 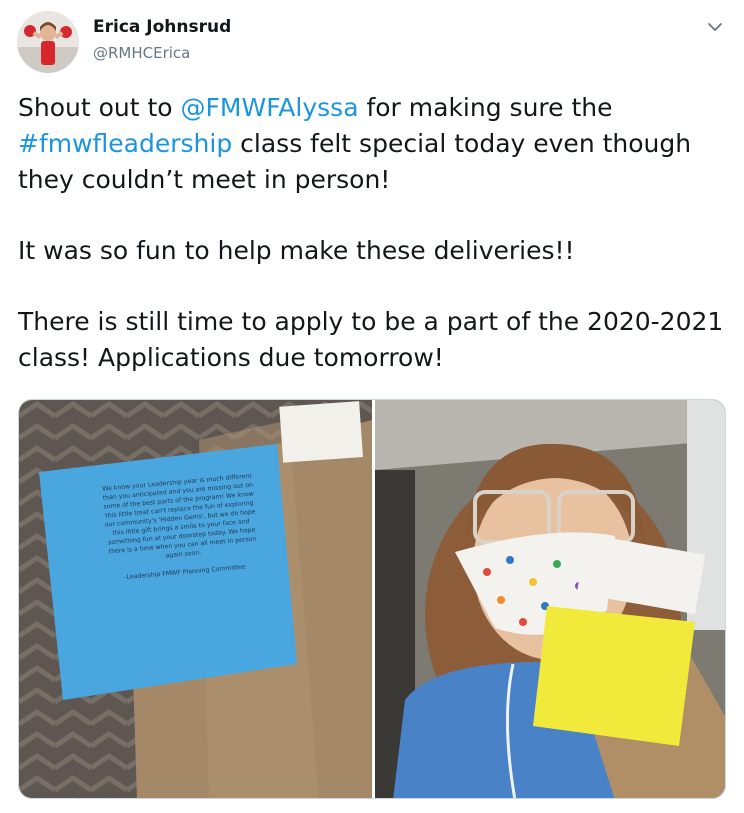 What do you see at coordinates (715, 27) in the screenshot?
I see `chevron-down-icon` at bounding box center [715, 27].